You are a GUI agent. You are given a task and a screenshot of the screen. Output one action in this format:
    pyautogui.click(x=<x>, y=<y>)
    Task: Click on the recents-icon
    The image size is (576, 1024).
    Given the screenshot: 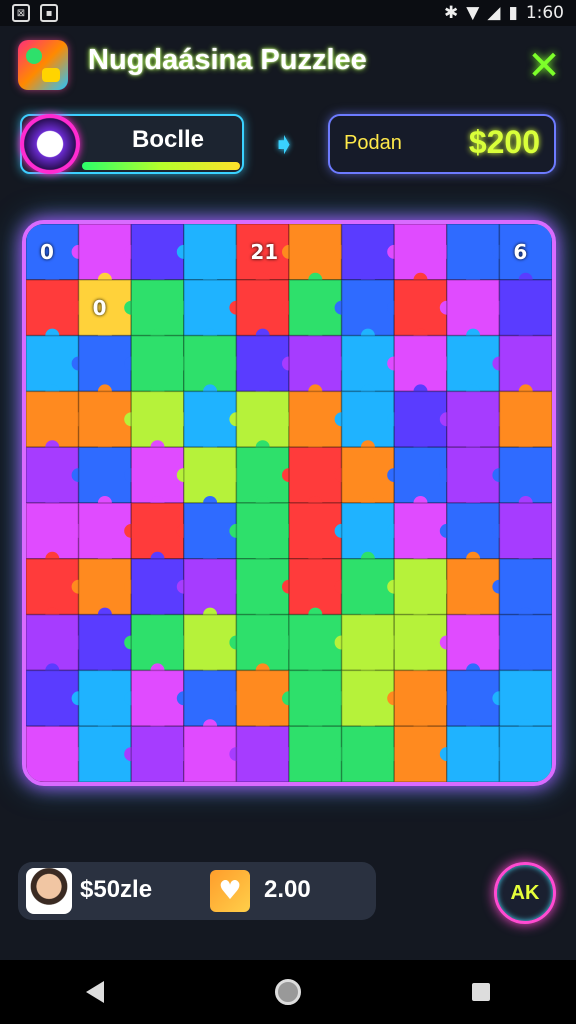 What is the action you would take?
    pyautogui.click(x=481, y=992)
    